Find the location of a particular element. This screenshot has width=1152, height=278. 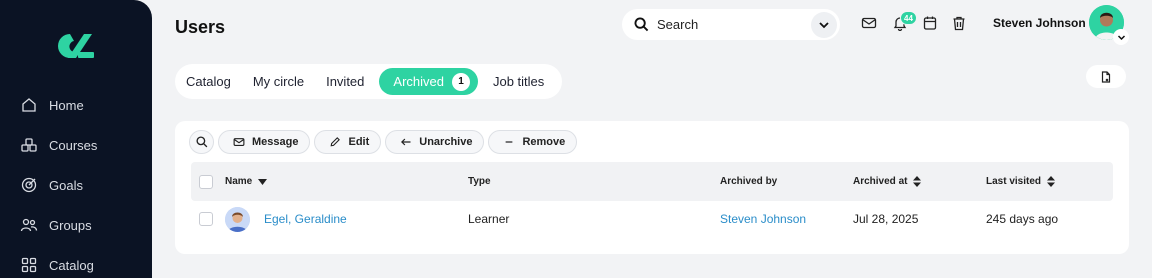

brand-logo is located at coordinates (76, 46).